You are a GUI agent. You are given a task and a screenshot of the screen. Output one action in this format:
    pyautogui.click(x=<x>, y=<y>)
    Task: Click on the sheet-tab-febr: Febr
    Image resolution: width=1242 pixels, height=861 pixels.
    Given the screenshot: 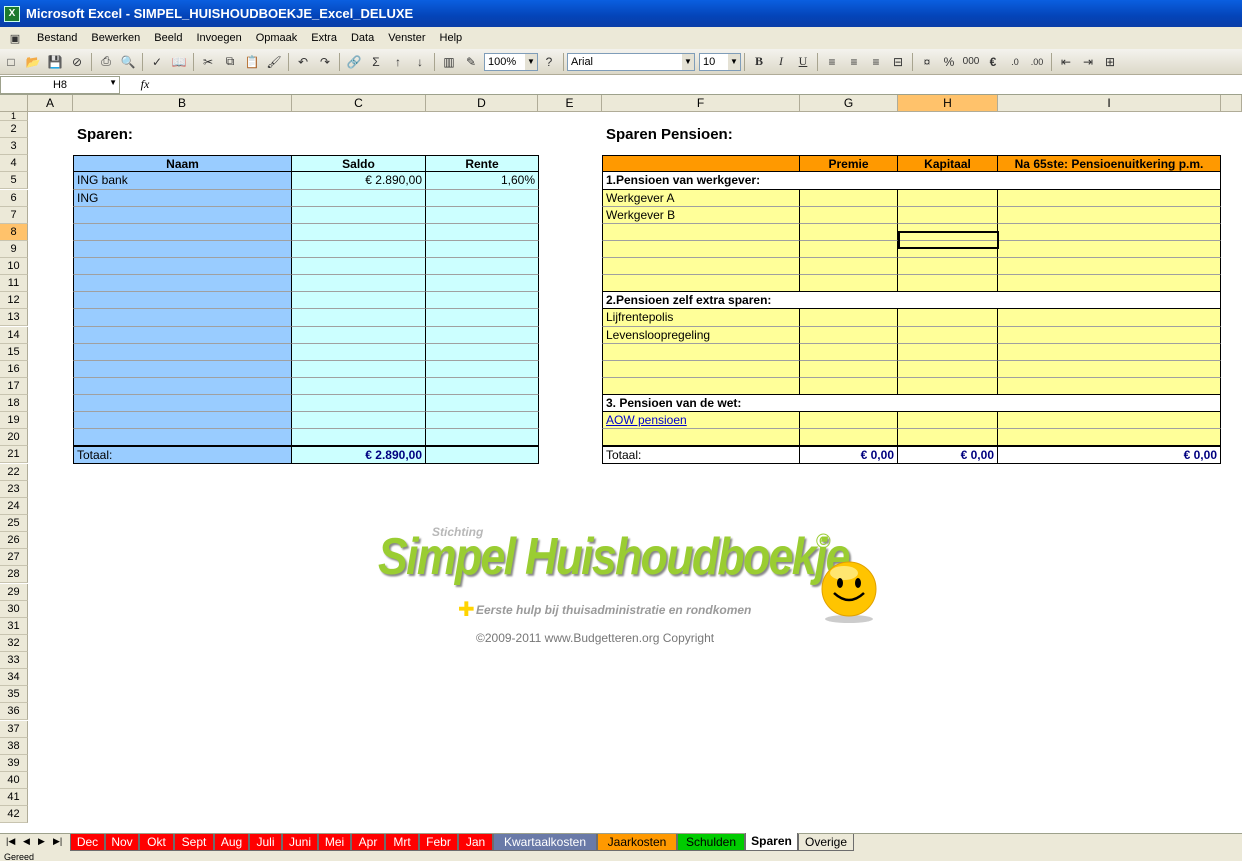 What is the action you would take?
    pyautogui.click(x=438, y=842)
    